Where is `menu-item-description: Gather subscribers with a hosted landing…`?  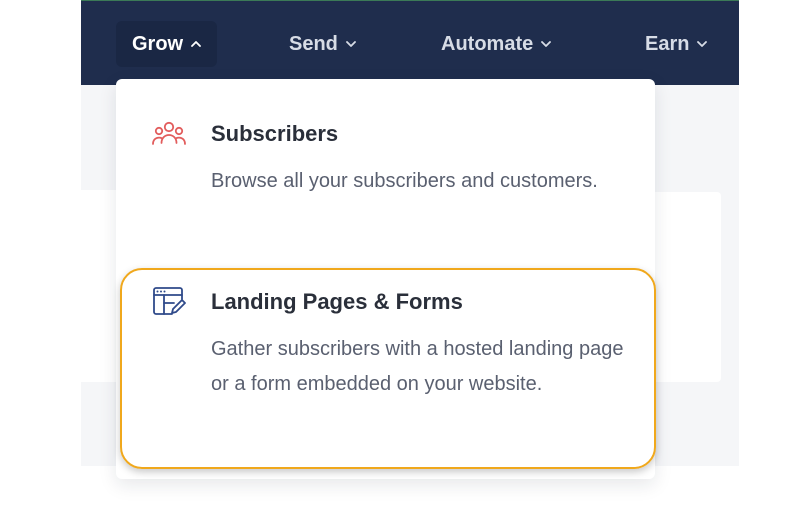
menu-item-description: Gather subscribers with a hosted landing… is located at coordinates (417, 366).